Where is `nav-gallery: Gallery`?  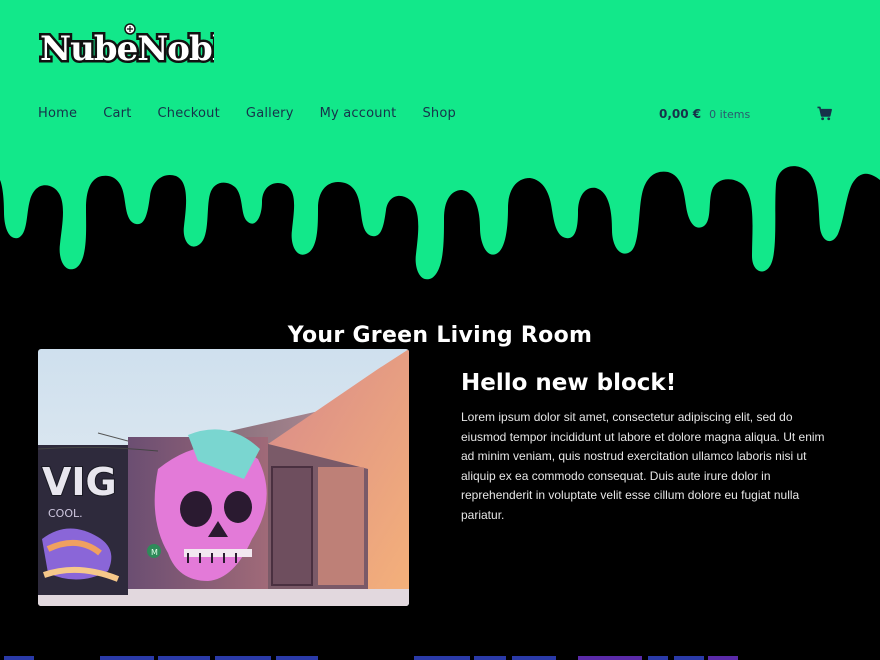
nav-gallery: Gallery is located at coordinates (270, 114).